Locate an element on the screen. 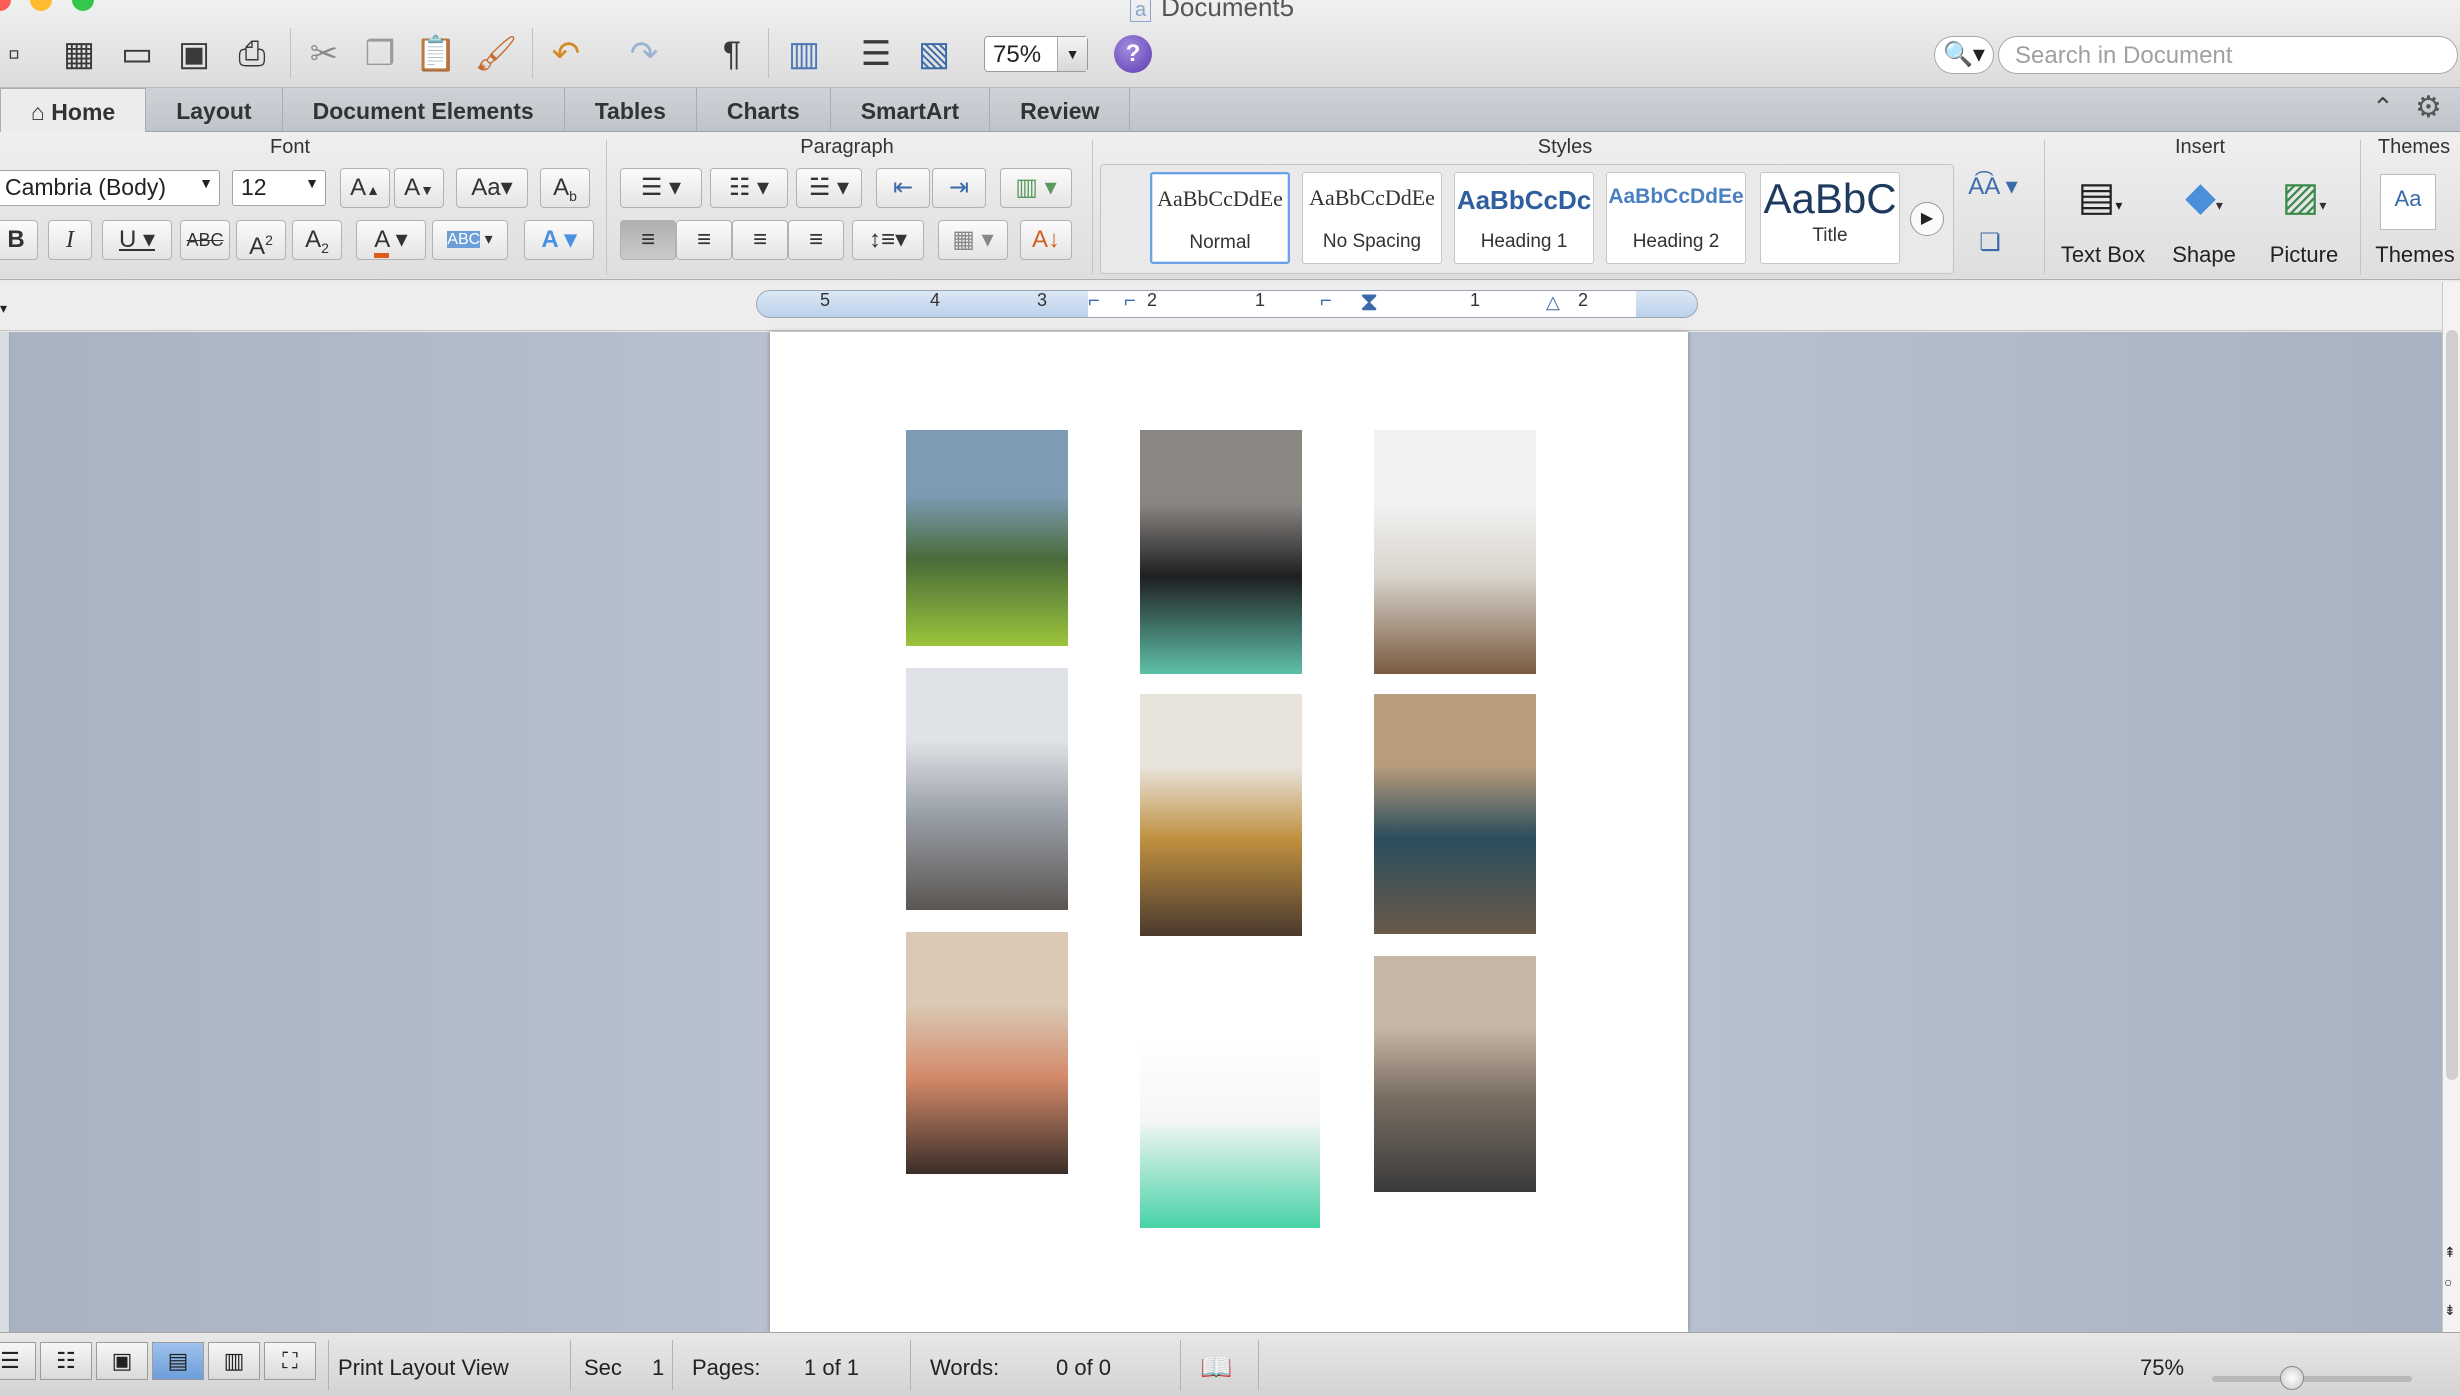 Image resolution: width=2460 pixels, height=1396 pixels. tab-layout: Layout is located at coordinates (214, 110).